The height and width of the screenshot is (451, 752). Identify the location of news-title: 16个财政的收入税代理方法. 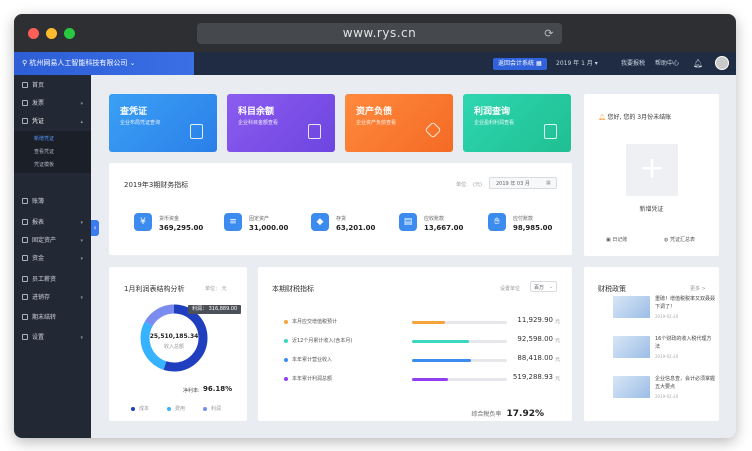
(685, 343).